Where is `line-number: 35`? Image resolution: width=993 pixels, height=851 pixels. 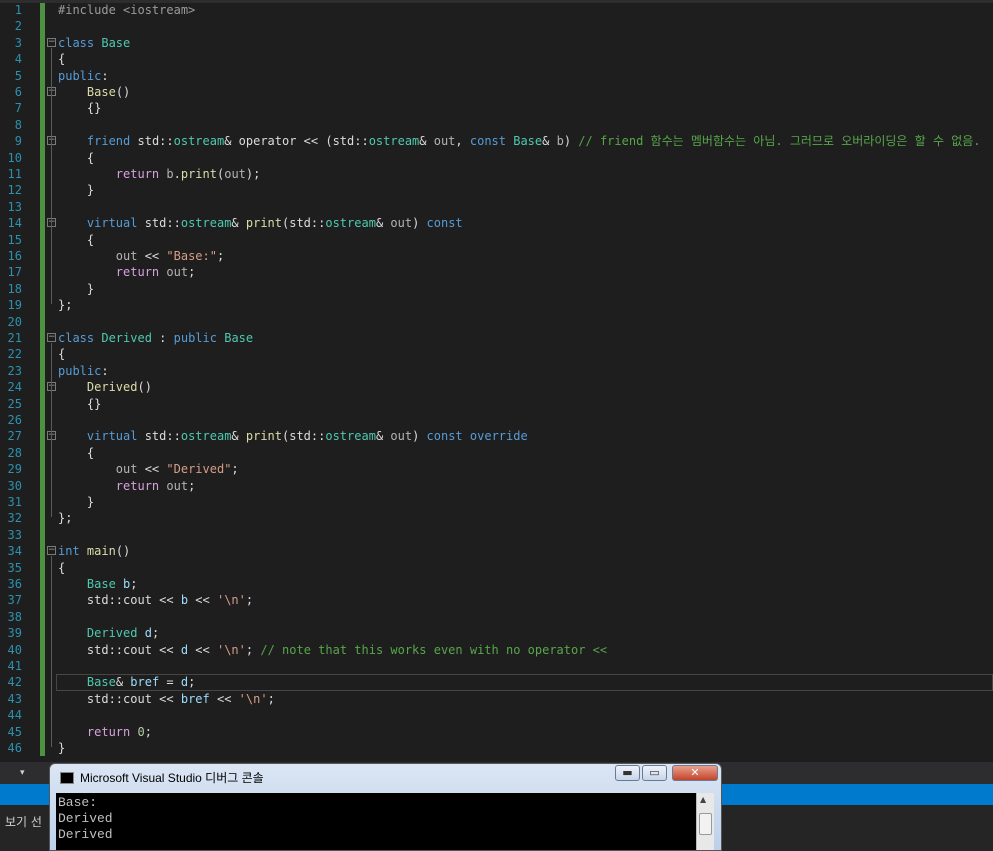
line-number: 35 is located at coordinates (14, 567).